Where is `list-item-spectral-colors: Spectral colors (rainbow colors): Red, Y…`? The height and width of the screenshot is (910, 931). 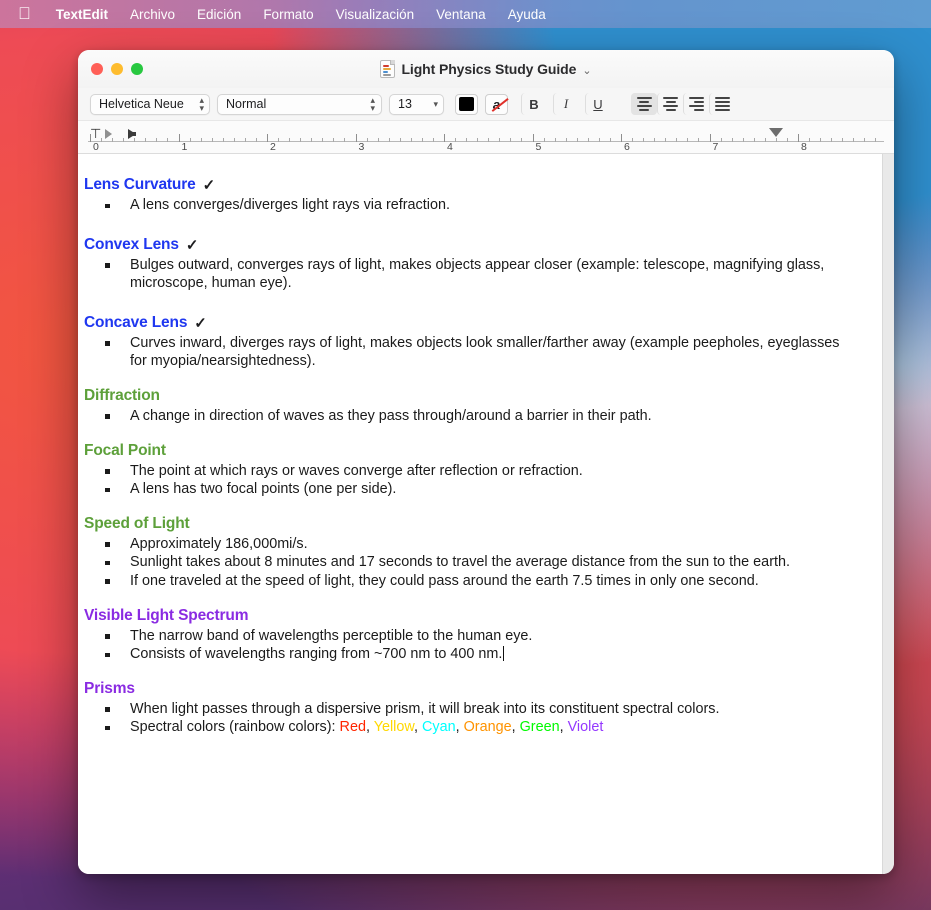 list-item-spectral-colors: Spectral colors (rainbow colors): Red, Y… is located at coordinates (470, 727).